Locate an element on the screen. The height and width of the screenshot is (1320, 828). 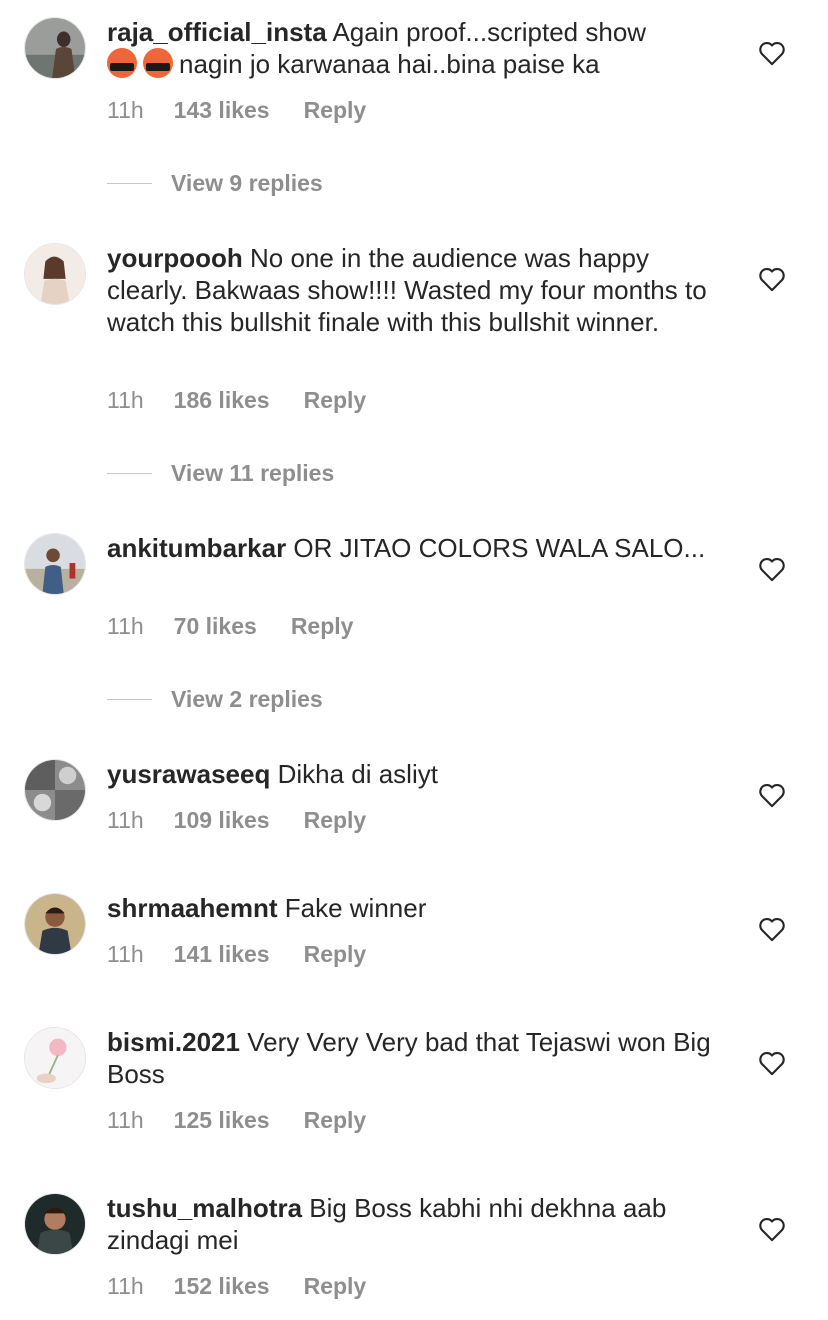
comment-meta: 11h 186 likes Reply is located at coordinates (236, 400).